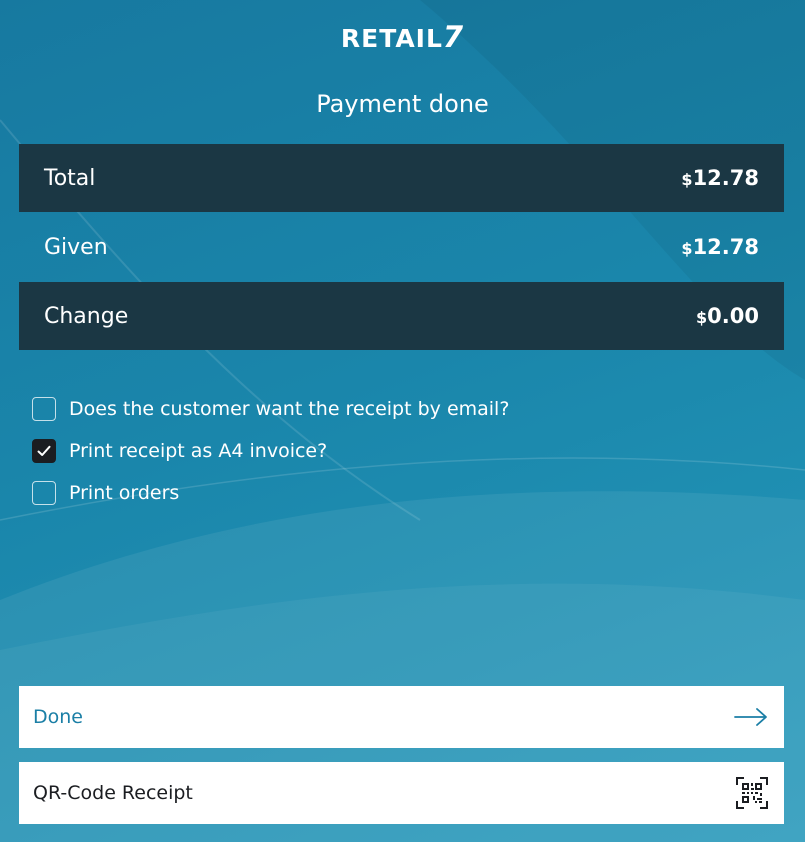  I want to click on qr-code-receipt-button: QR-Code Receipt, so click(401, 793).